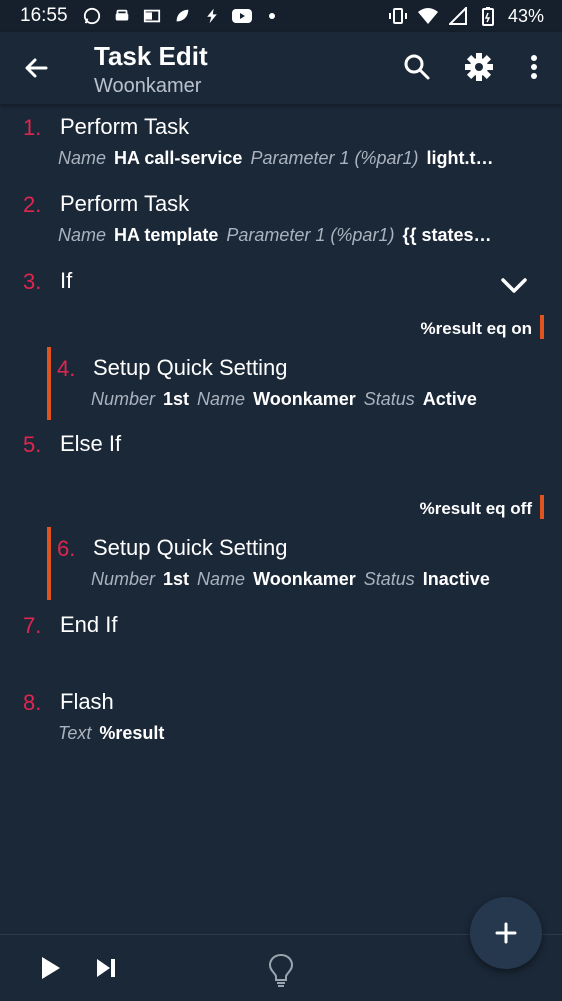 The width and height of the screenshot is (562, 1001). I want to click on collapse-toggle, so click(515, 286).